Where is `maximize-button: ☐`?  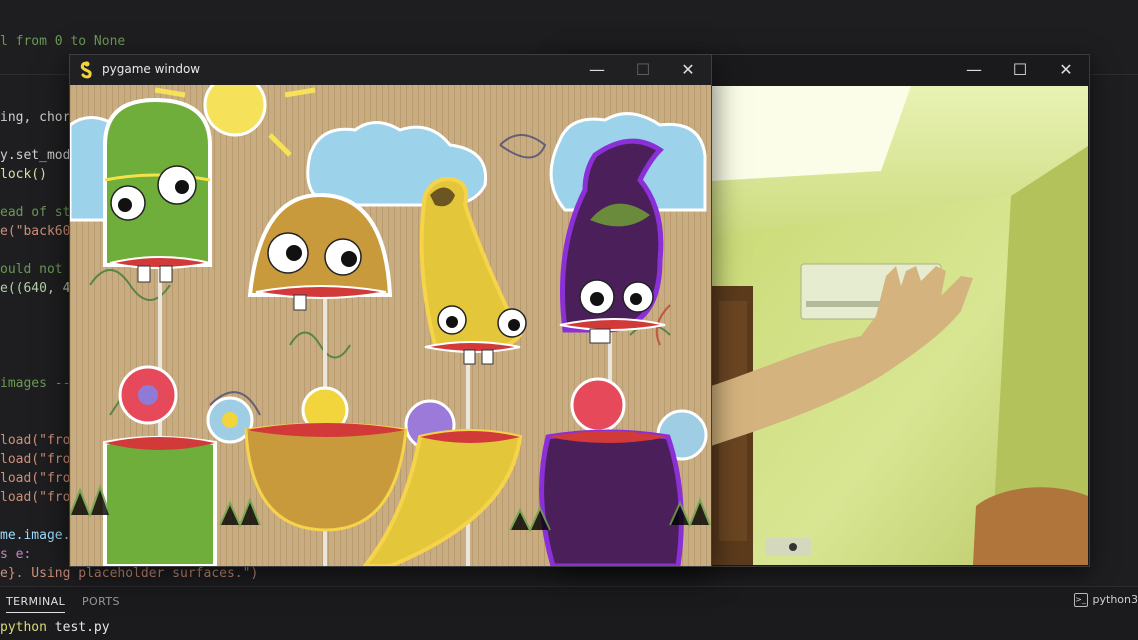 maximize-button: ☐ is located at coordinates (643, 70).